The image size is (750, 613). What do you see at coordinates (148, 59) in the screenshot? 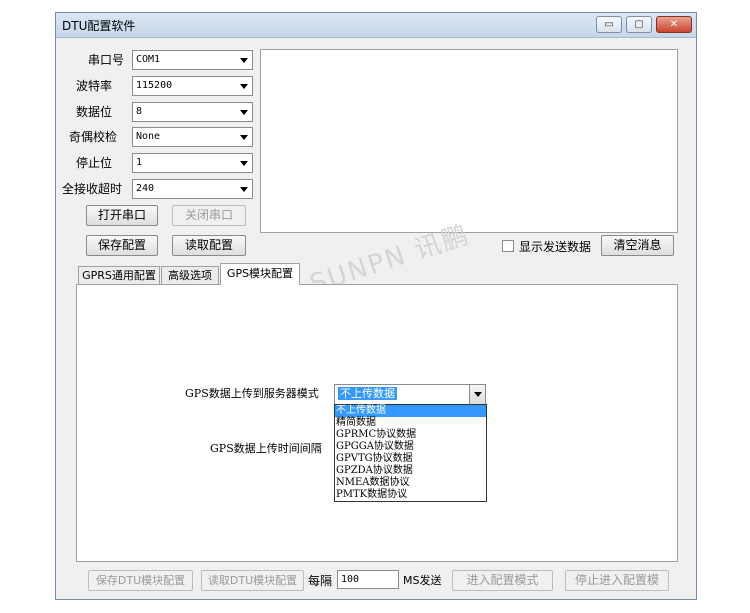
I see `port-value: COM1` at bounding box center [148, 59].